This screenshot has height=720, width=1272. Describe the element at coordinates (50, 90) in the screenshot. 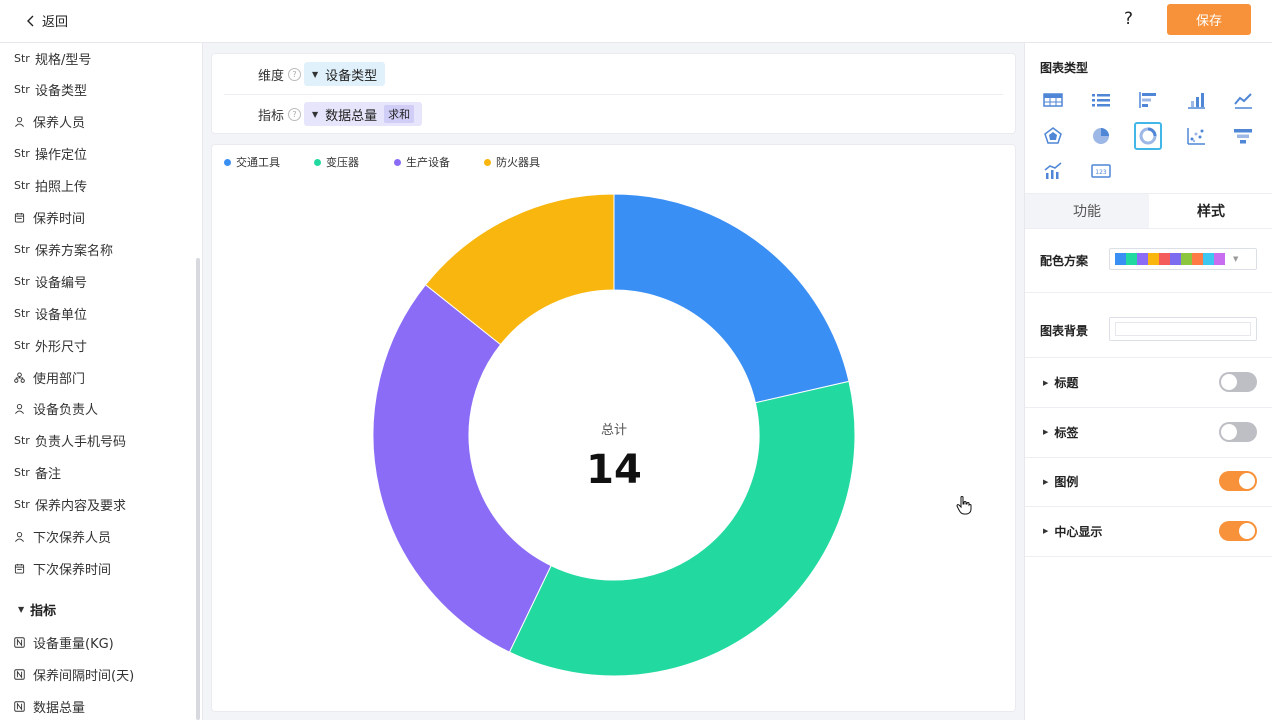

I see `field-item: Str 设备类型` at that location.